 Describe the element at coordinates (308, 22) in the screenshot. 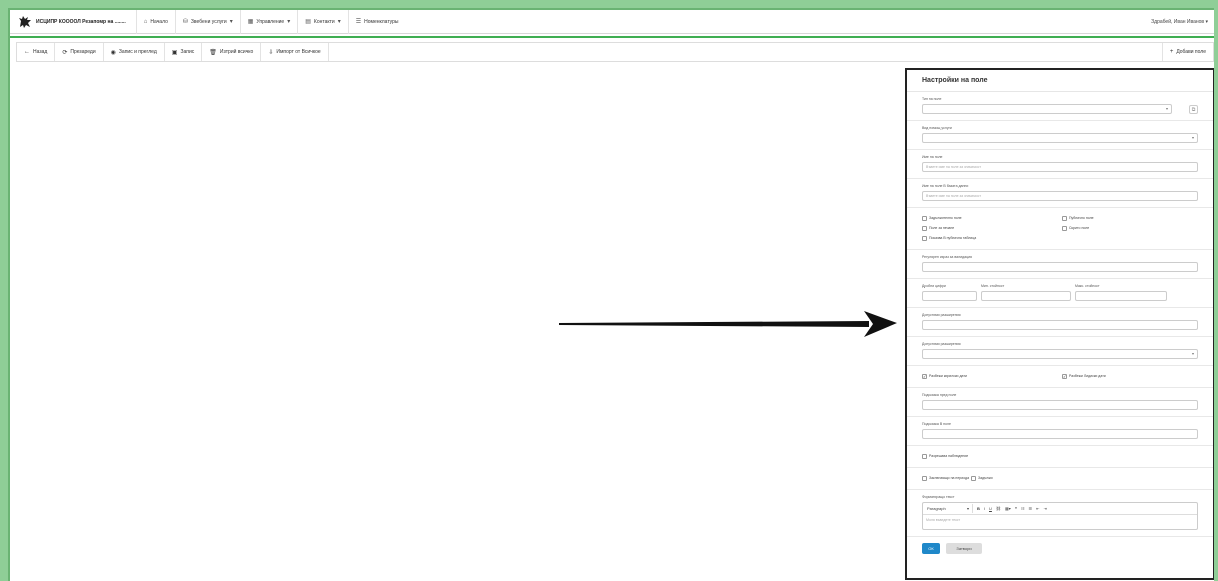

I see `table-icon: ▤` at that location.